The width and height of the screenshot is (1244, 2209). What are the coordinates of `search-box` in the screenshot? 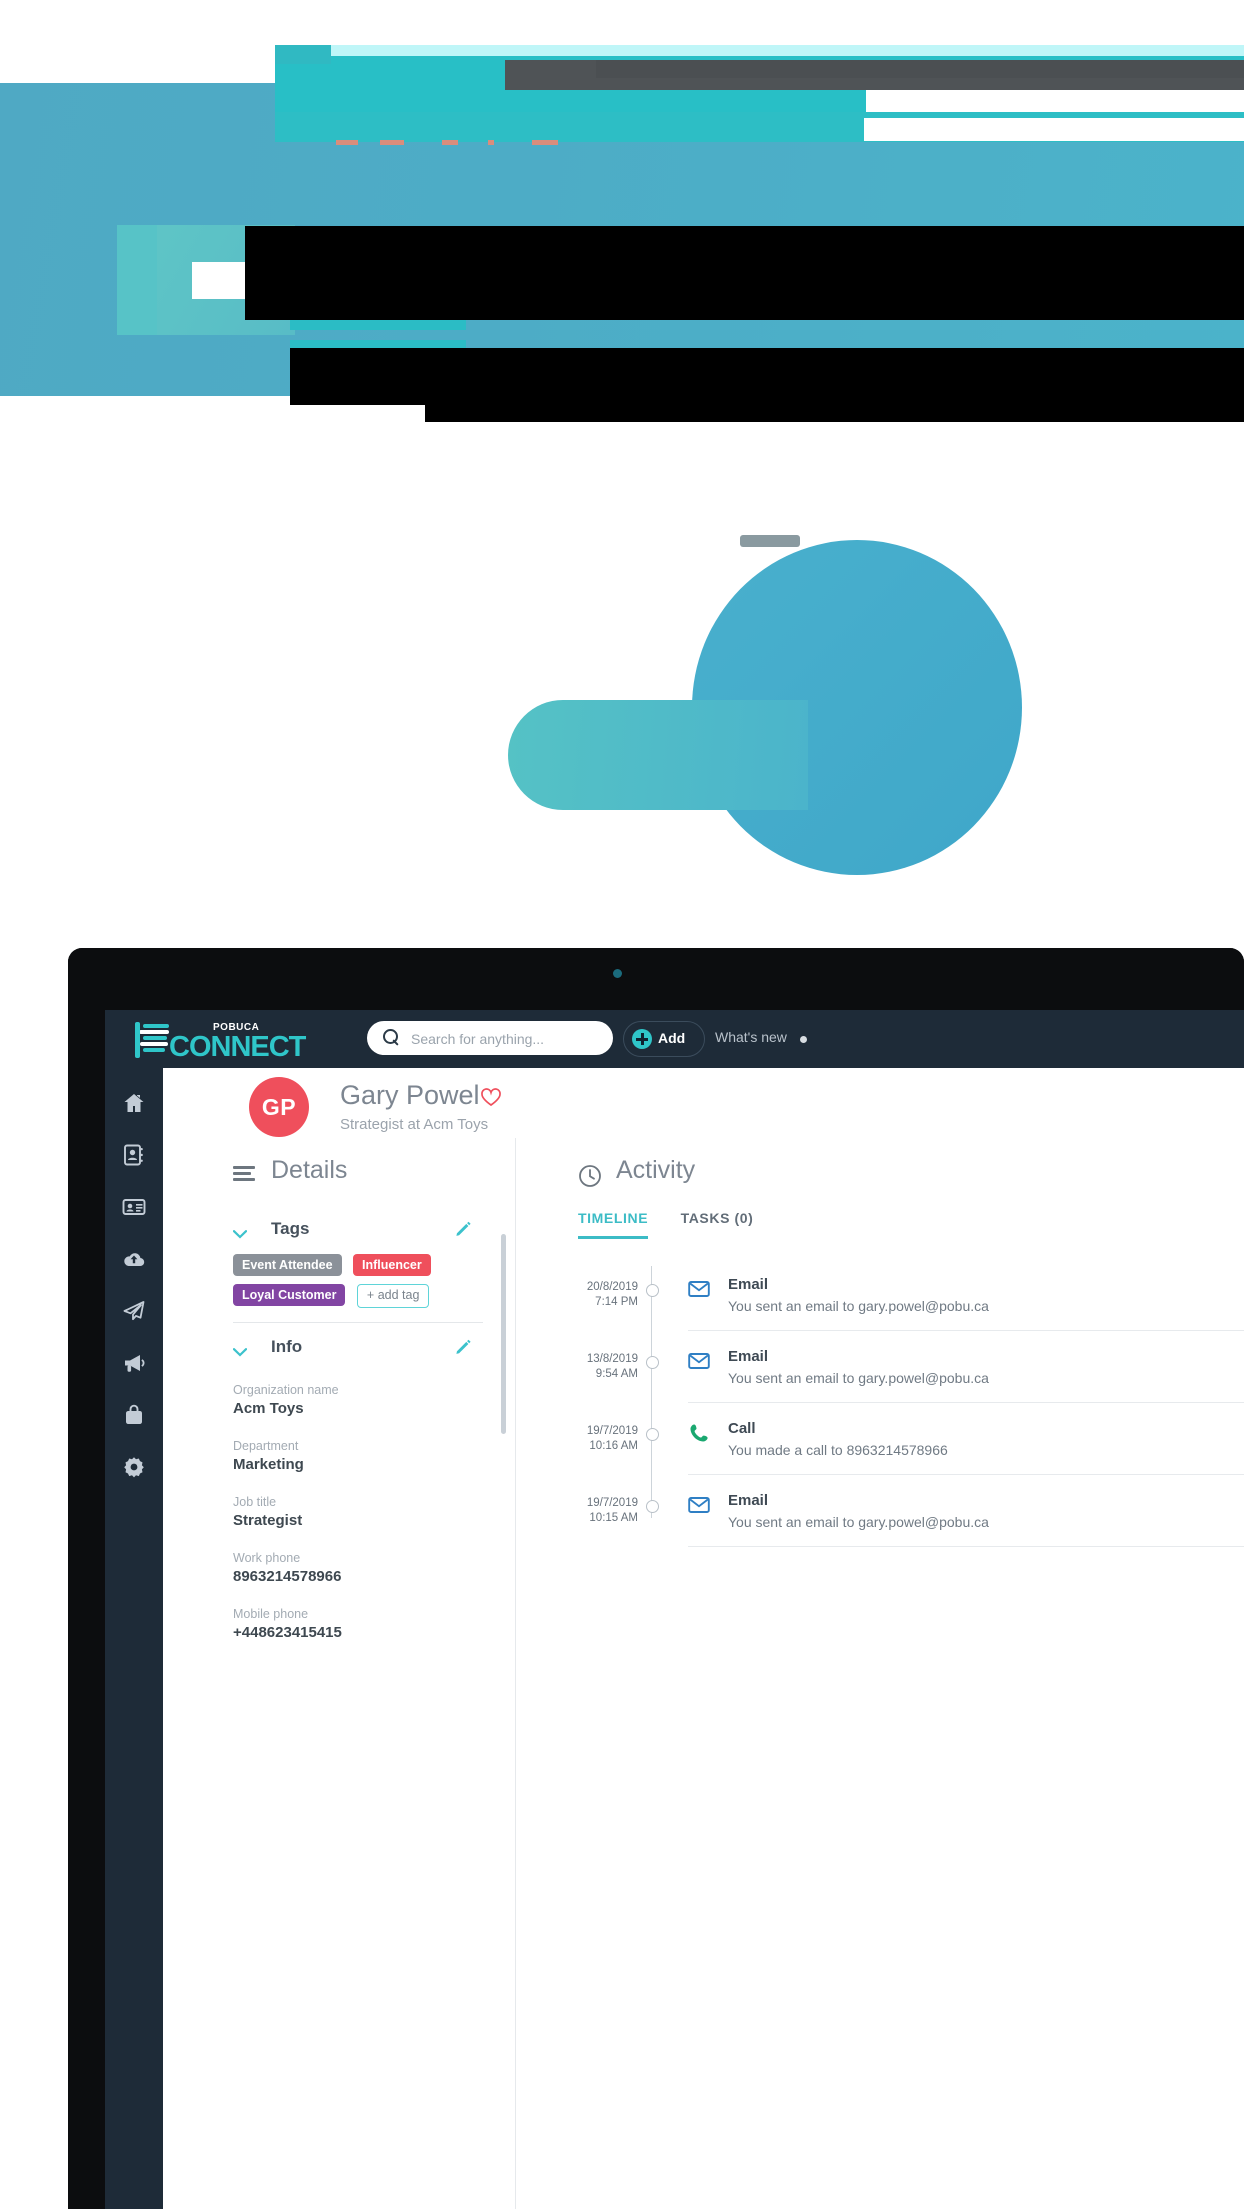 It's located at (490, 1039).